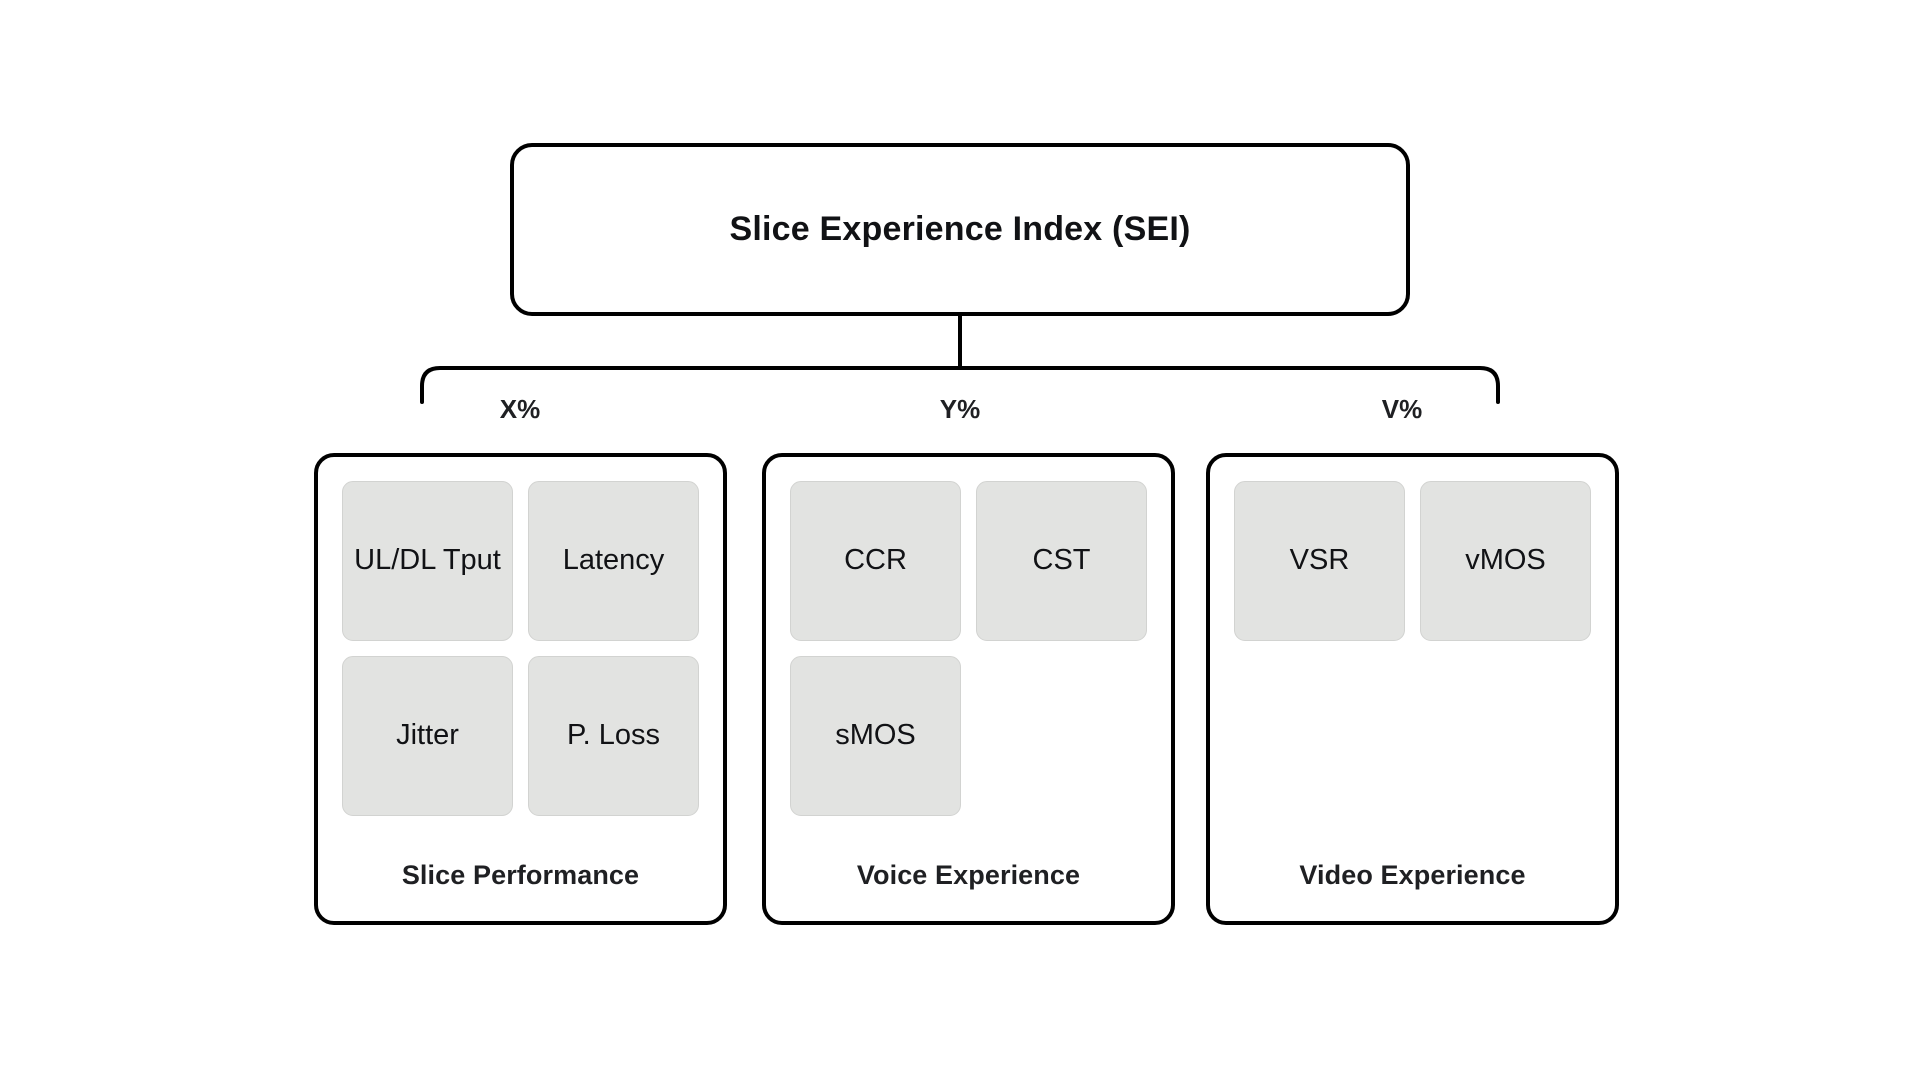 This screenshot has width=1920, height=1080. I want to click on category-panel-video-experience: VSR vMOS Video Experience, so click(1412, 689).